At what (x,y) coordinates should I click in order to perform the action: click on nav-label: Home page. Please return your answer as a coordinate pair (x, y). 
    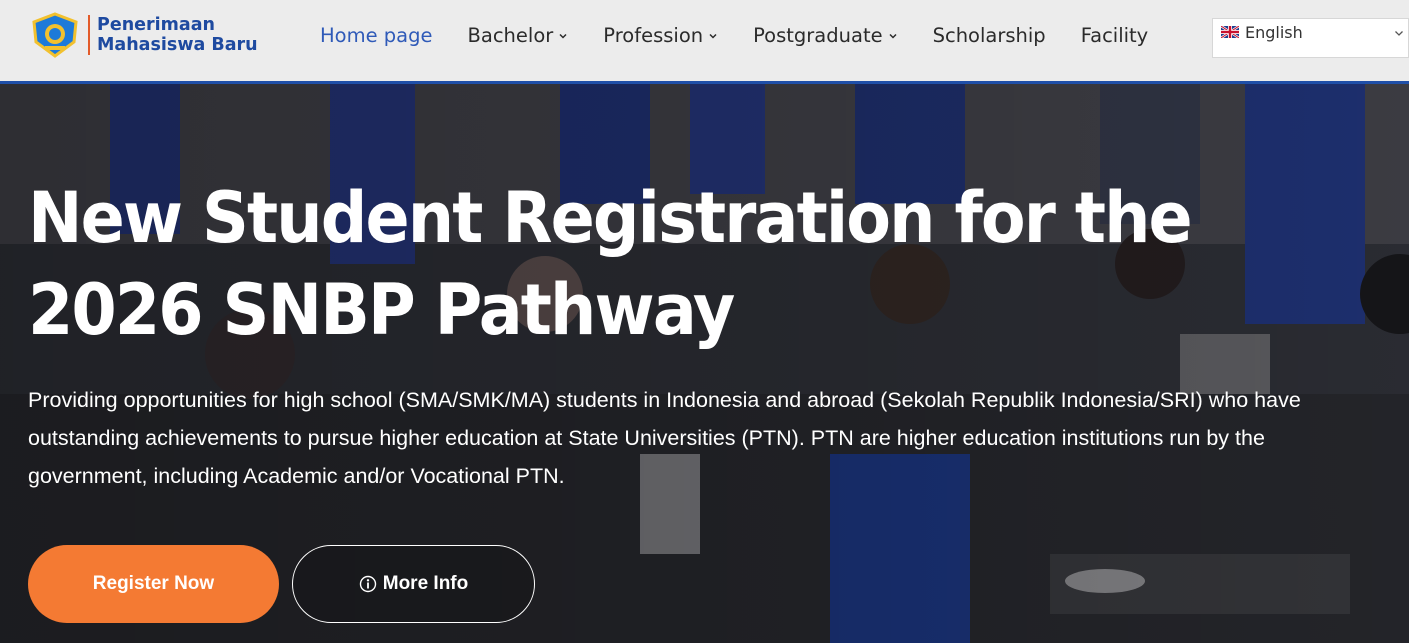
    Looking at the image, I should click on (376, 35).